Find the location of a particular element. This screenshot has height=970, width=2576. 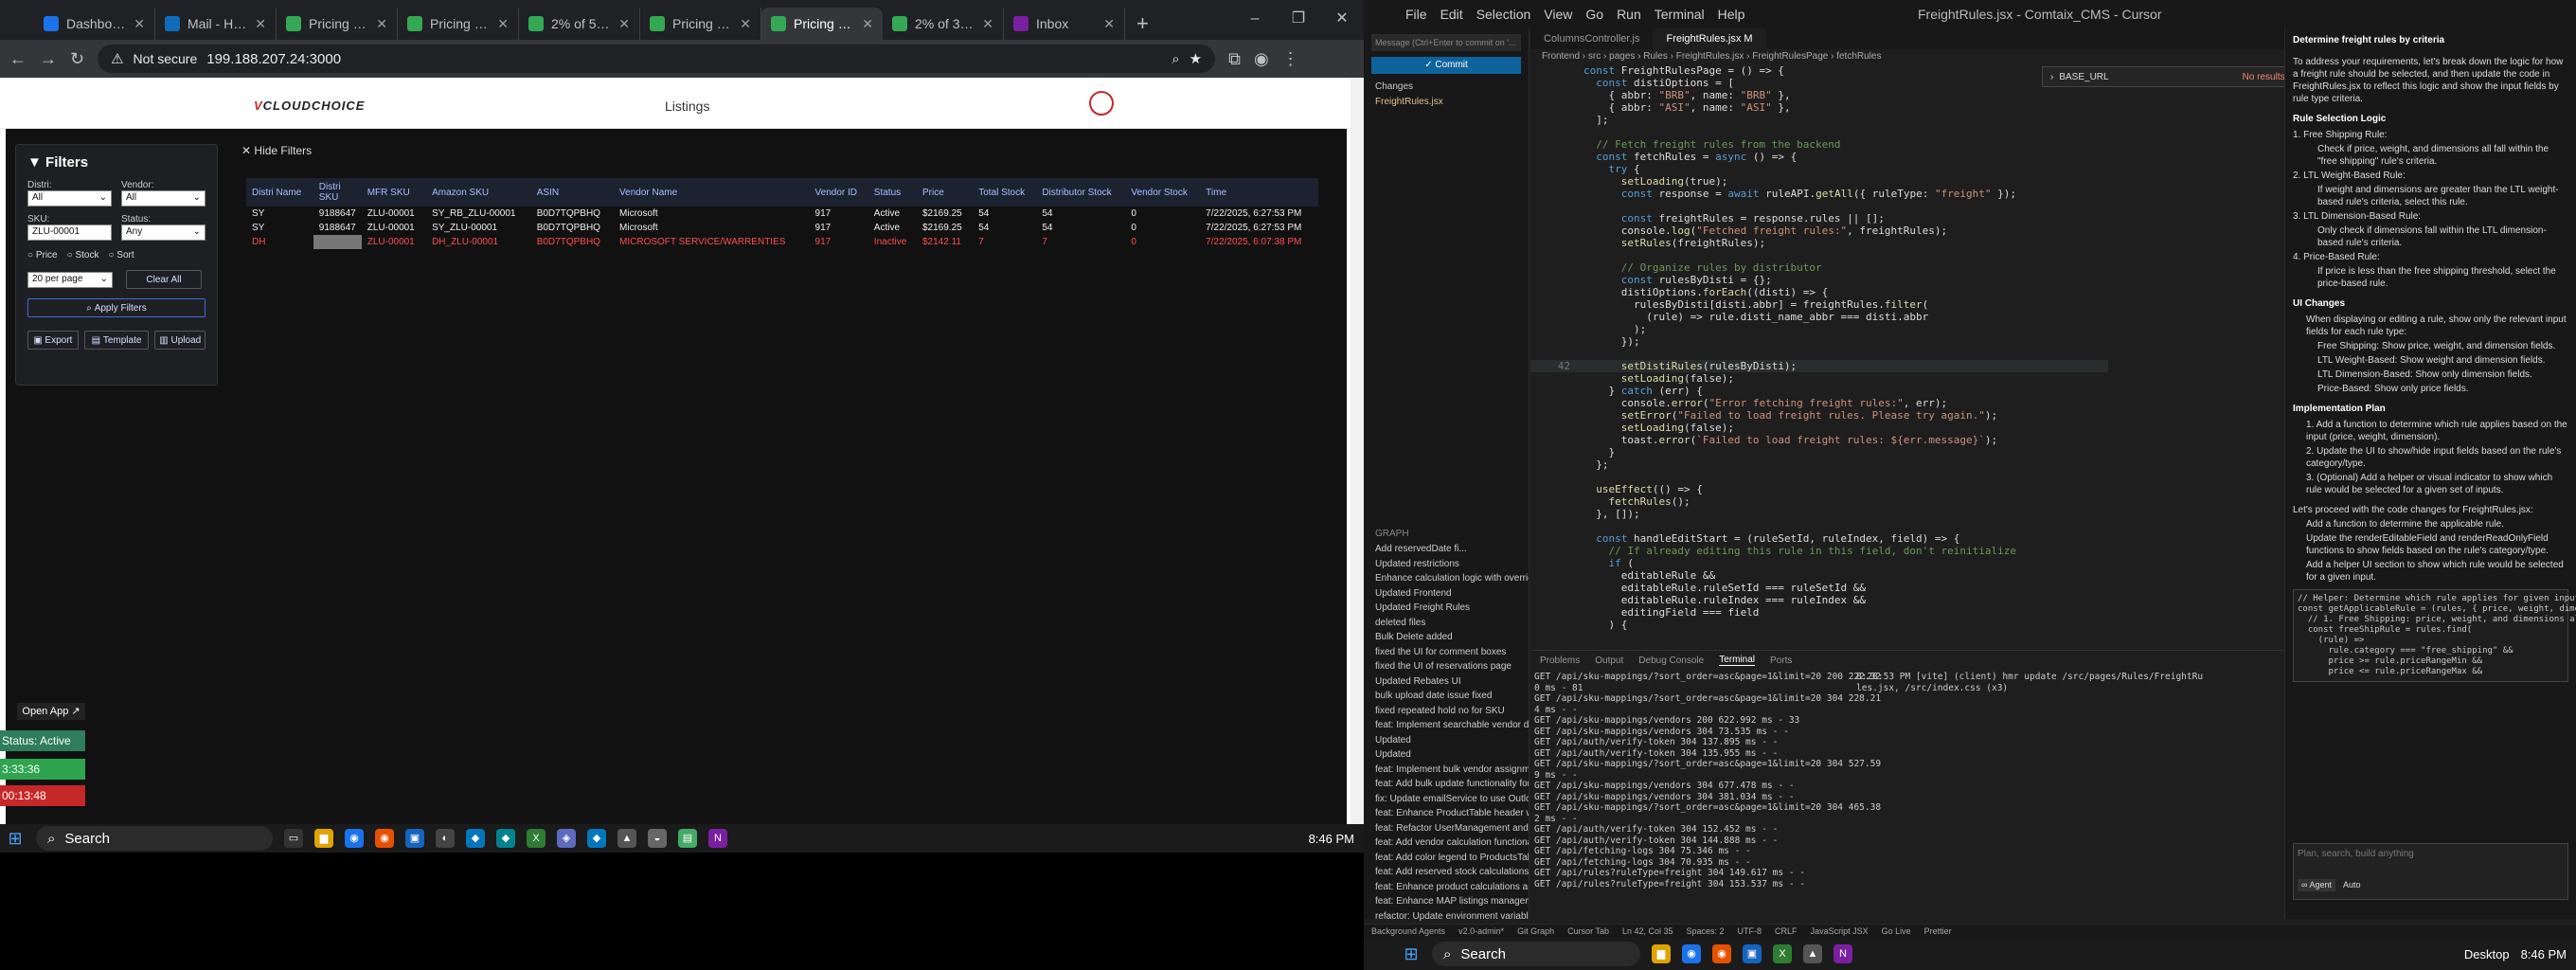

column-header: Distri Name is located at coordinates (279, 193).